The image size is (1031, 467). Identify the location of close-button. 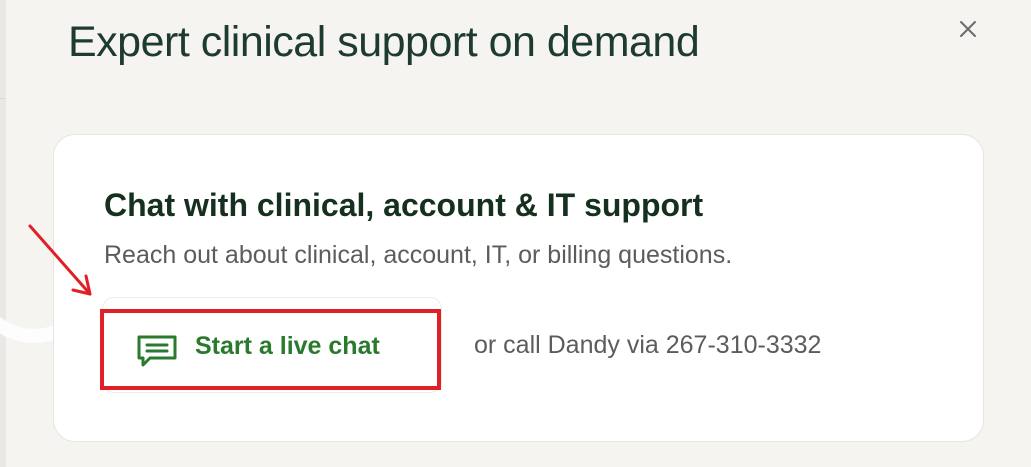
(968, 29).